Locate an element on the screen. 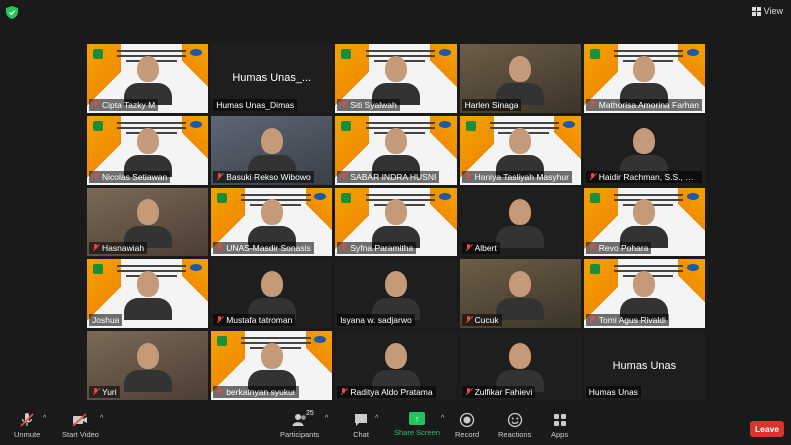 The width and height of the screenshot is (791, 445). participant-tile: Syfna Paramitha is located at coordinates (396, 222).